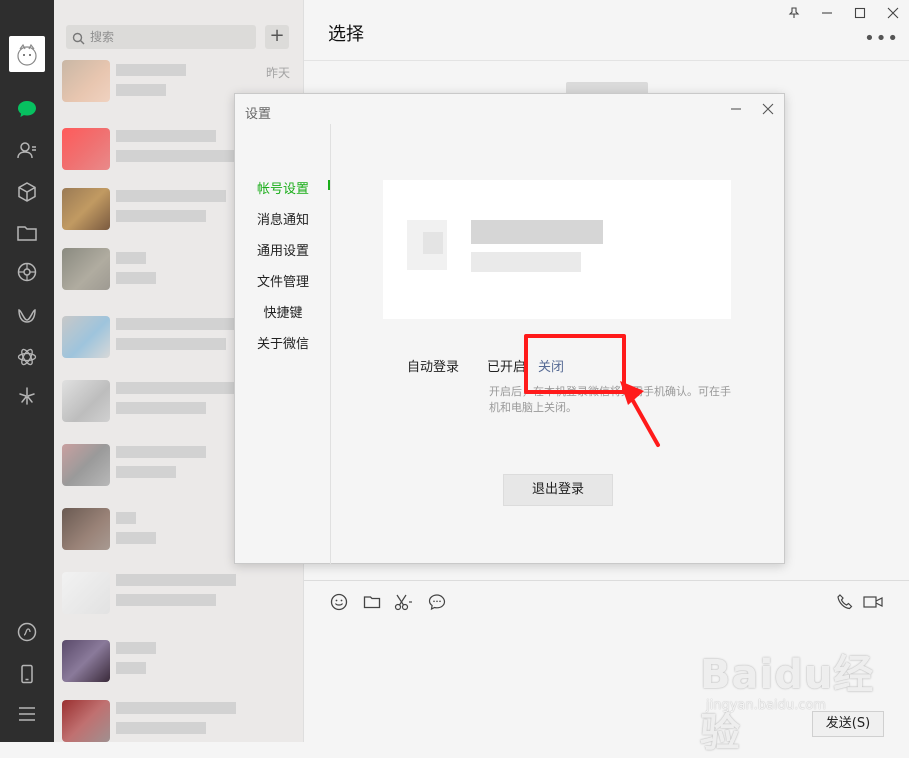 The width and height of the screenshot is (909, 758). Describe the element at coordinates (793, 13) in the screenshot. I see `pin-icon` at that location.